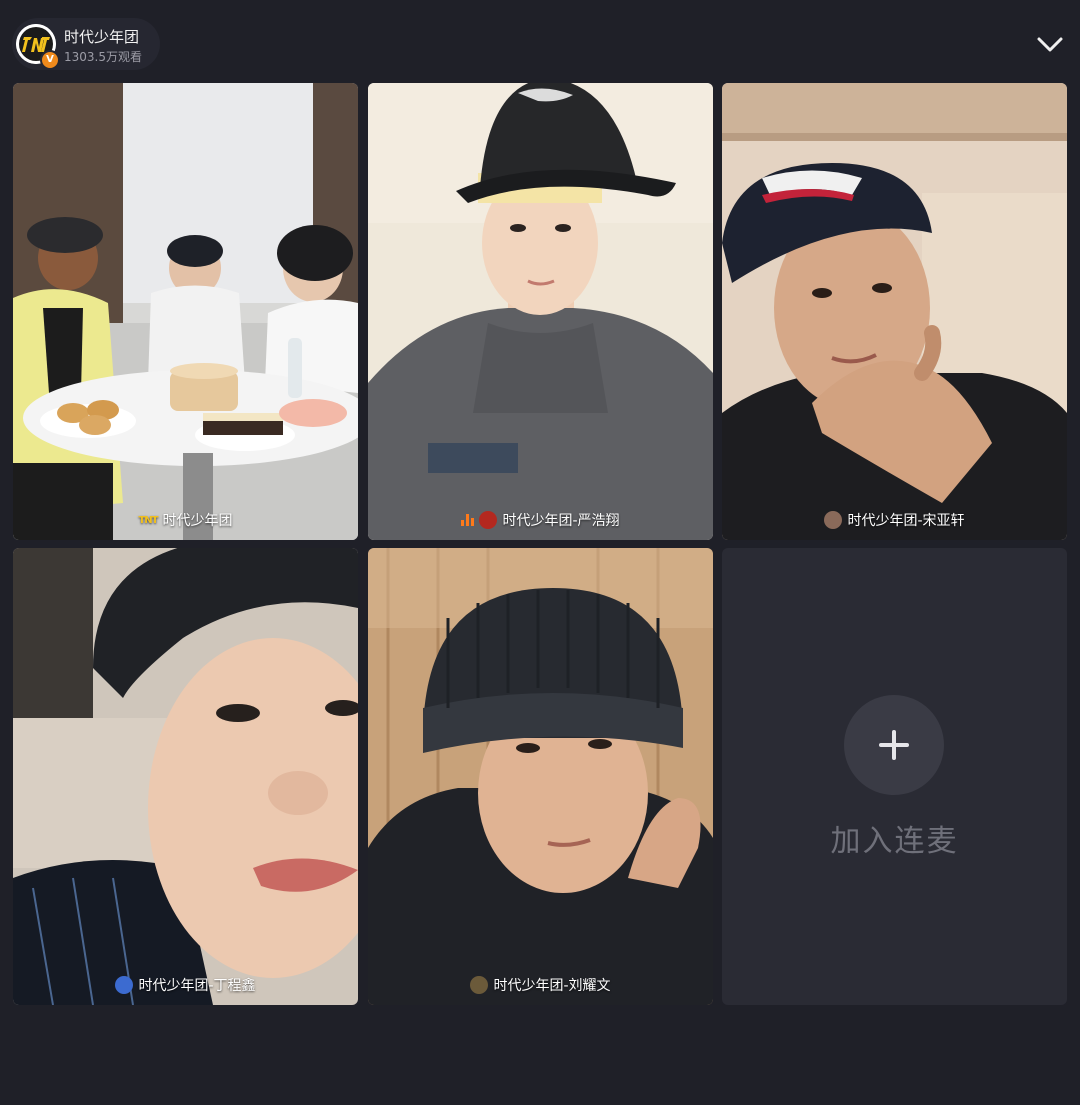  Describe the element at coordinates (468, 520) in the screenshot. I see `speaking-indicator-icon` at that location.